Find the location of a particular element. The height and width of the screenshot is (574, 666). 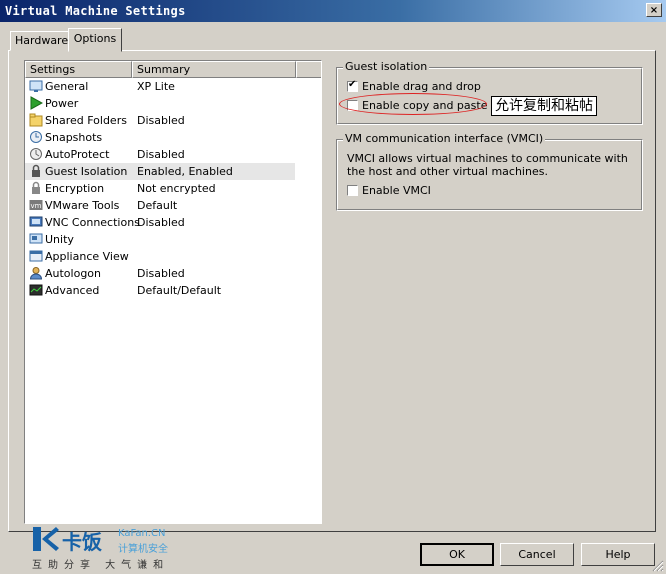

autoprotect-icon is located at coordinates (36, 154).